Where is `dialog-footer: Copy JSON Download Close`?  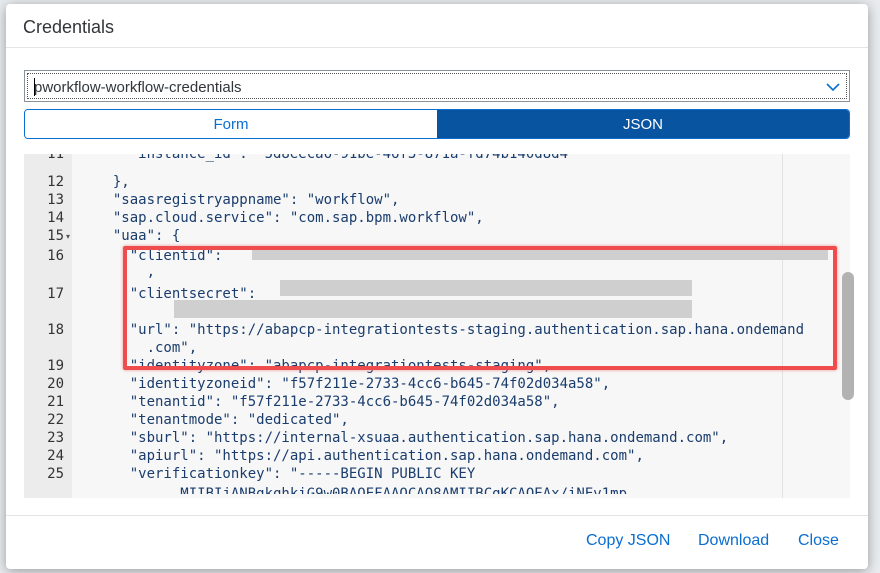
dialog-footer: Copy JSON Download Close is located at coordinates (437, 542).